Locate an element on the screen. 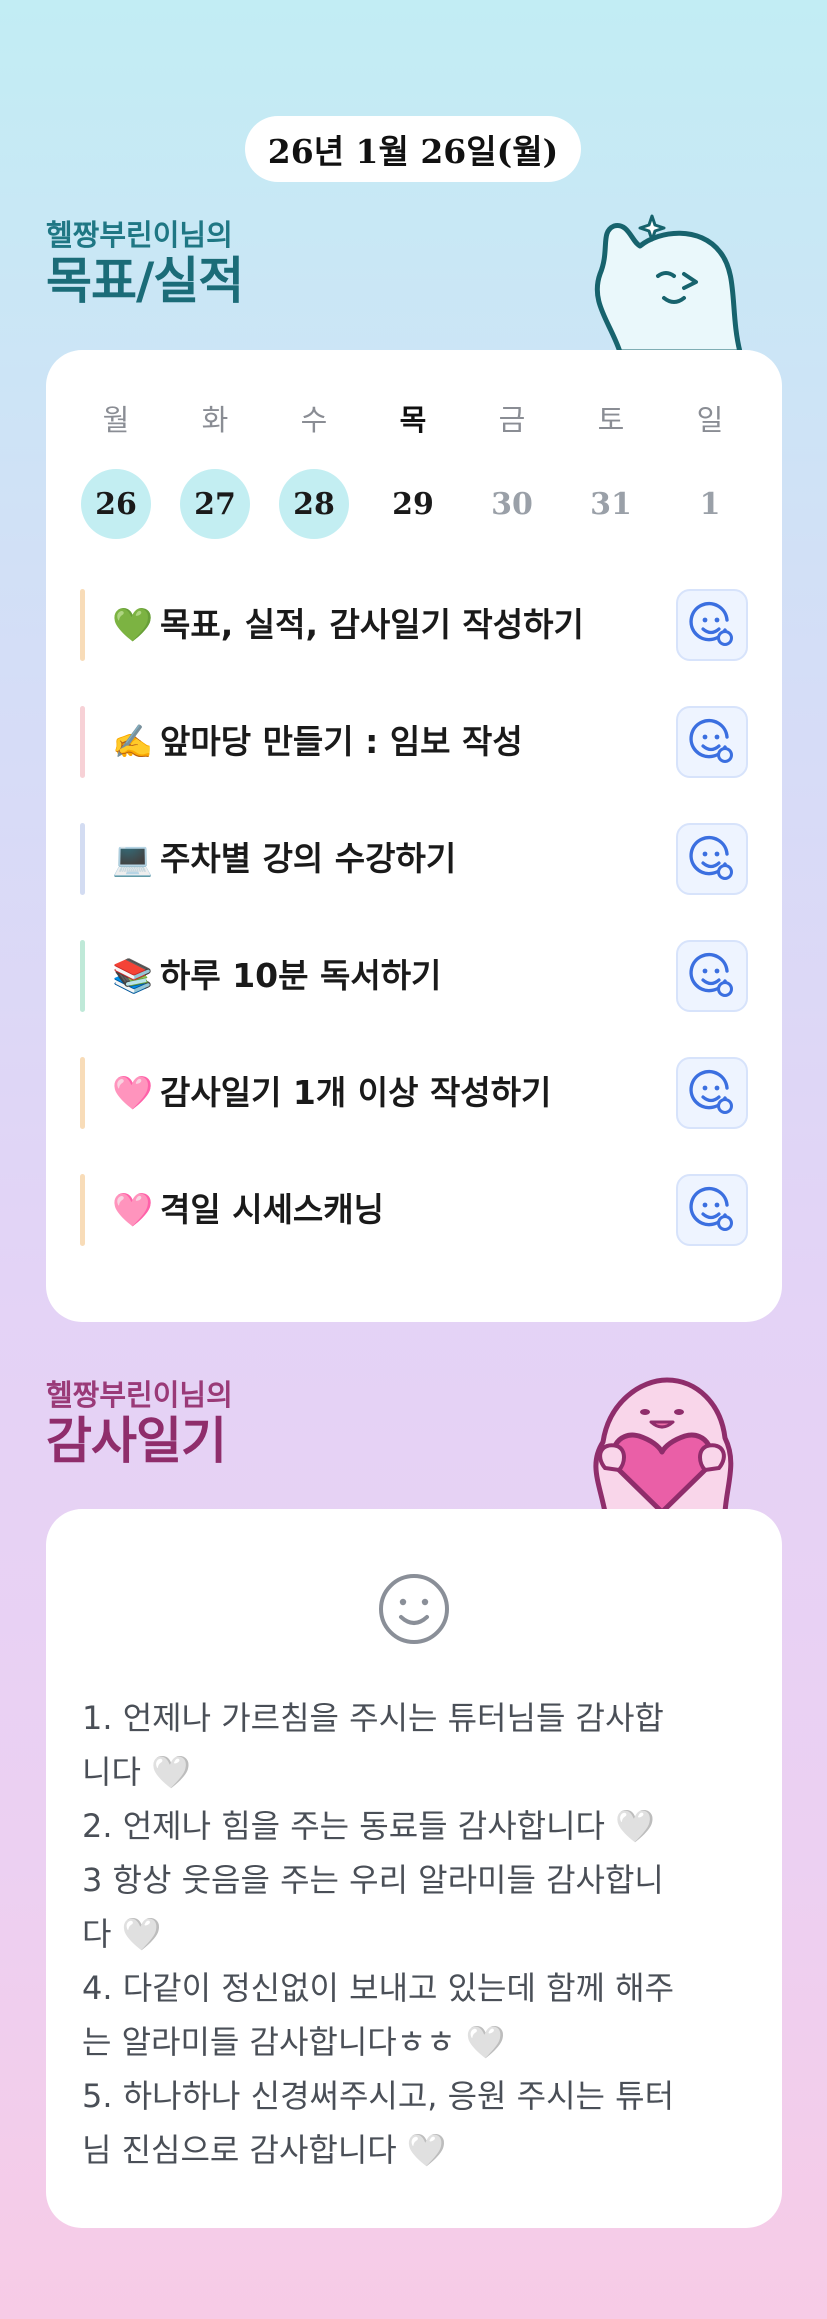 This screenshot has width=827, height=2319. goal-label: 💻 주차별 강의 수강하기 is located at coordinates (284, 859).